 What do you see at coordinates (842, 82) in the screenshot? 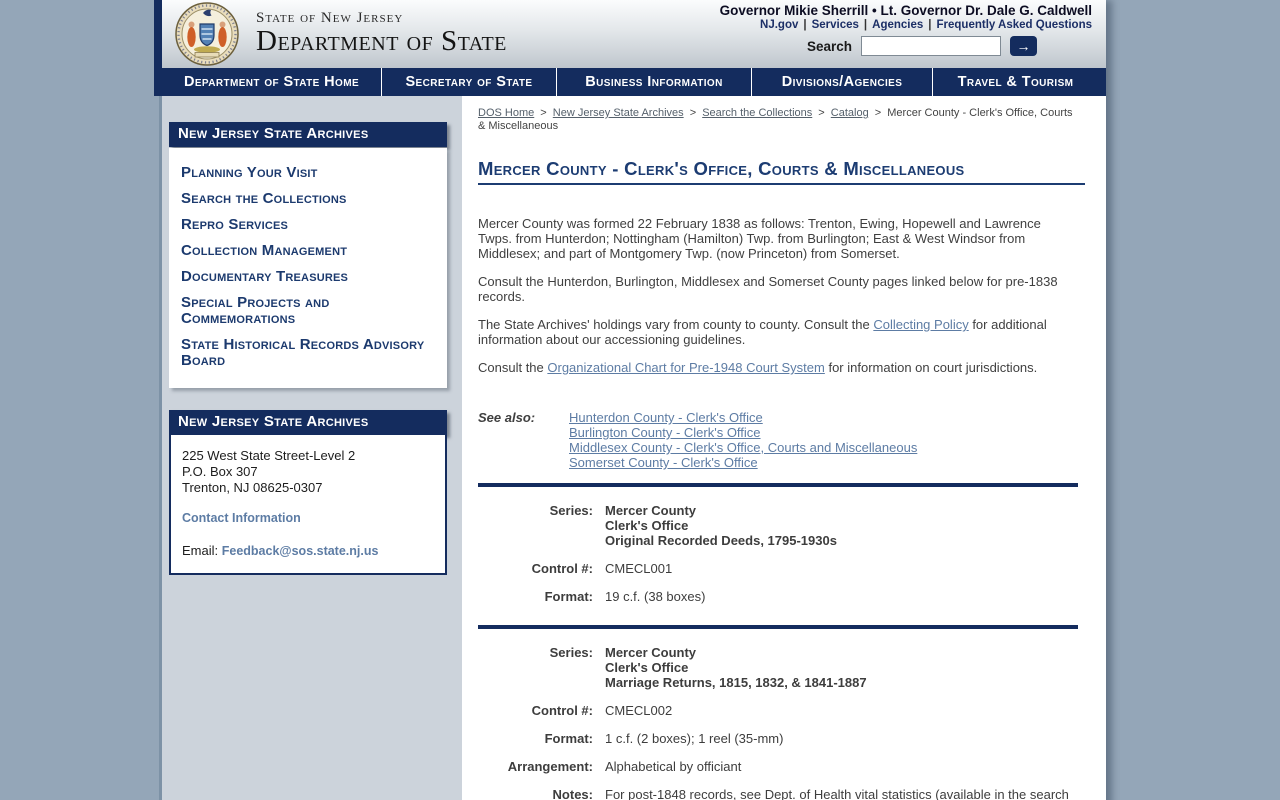
I see `nav-item-divisions-agencies: Divisions/Agencies` at bounding box center [842, 82].